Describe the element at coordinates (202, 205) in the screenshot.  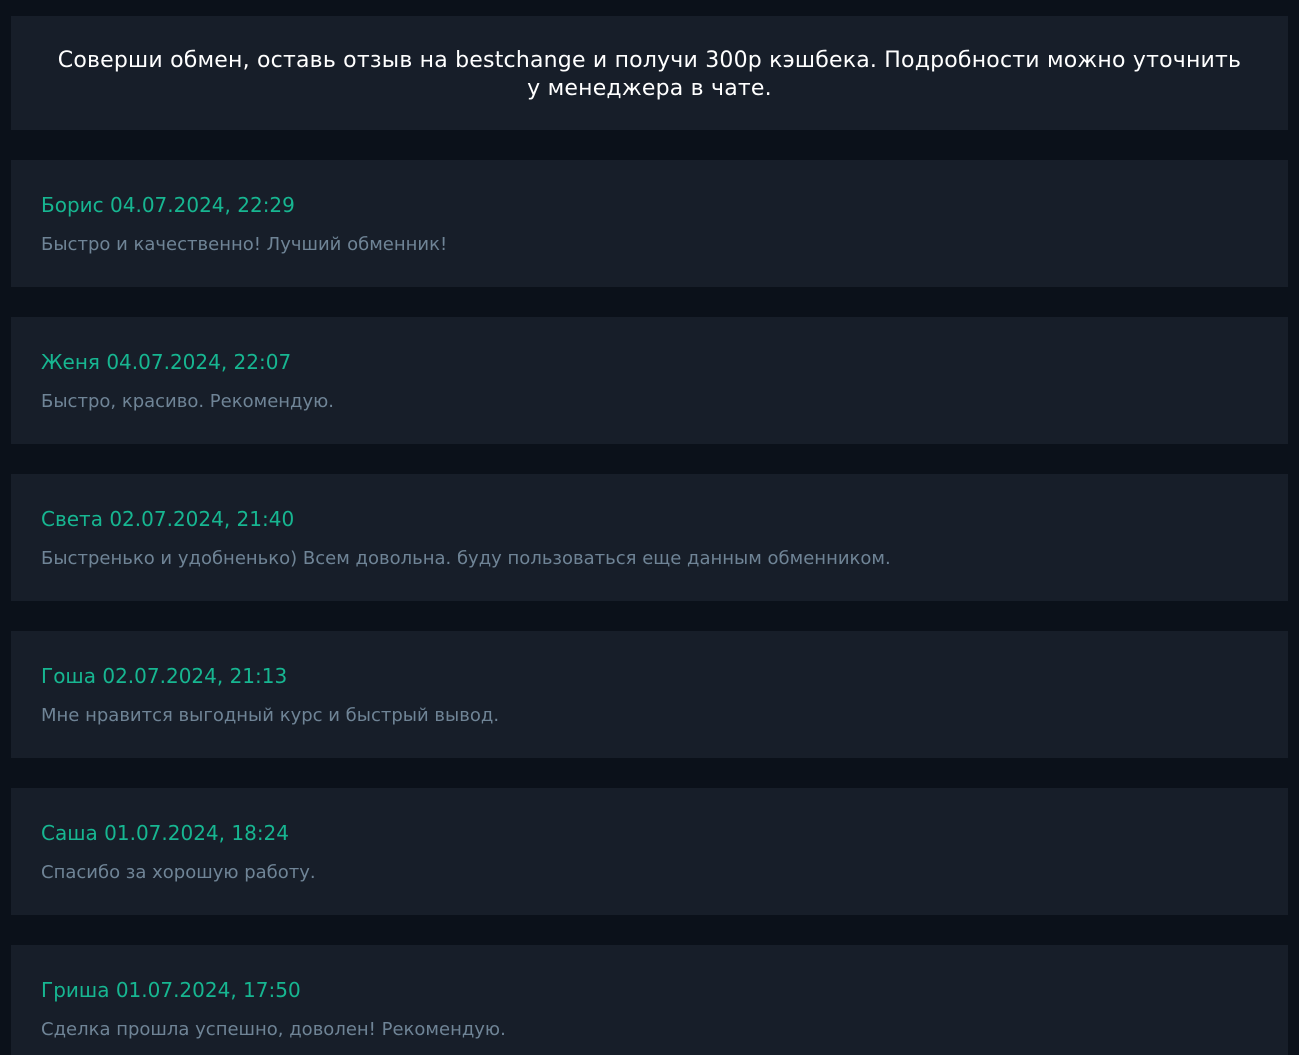
I see `review-datetime: 04.07.2024, 22:29` at that location.